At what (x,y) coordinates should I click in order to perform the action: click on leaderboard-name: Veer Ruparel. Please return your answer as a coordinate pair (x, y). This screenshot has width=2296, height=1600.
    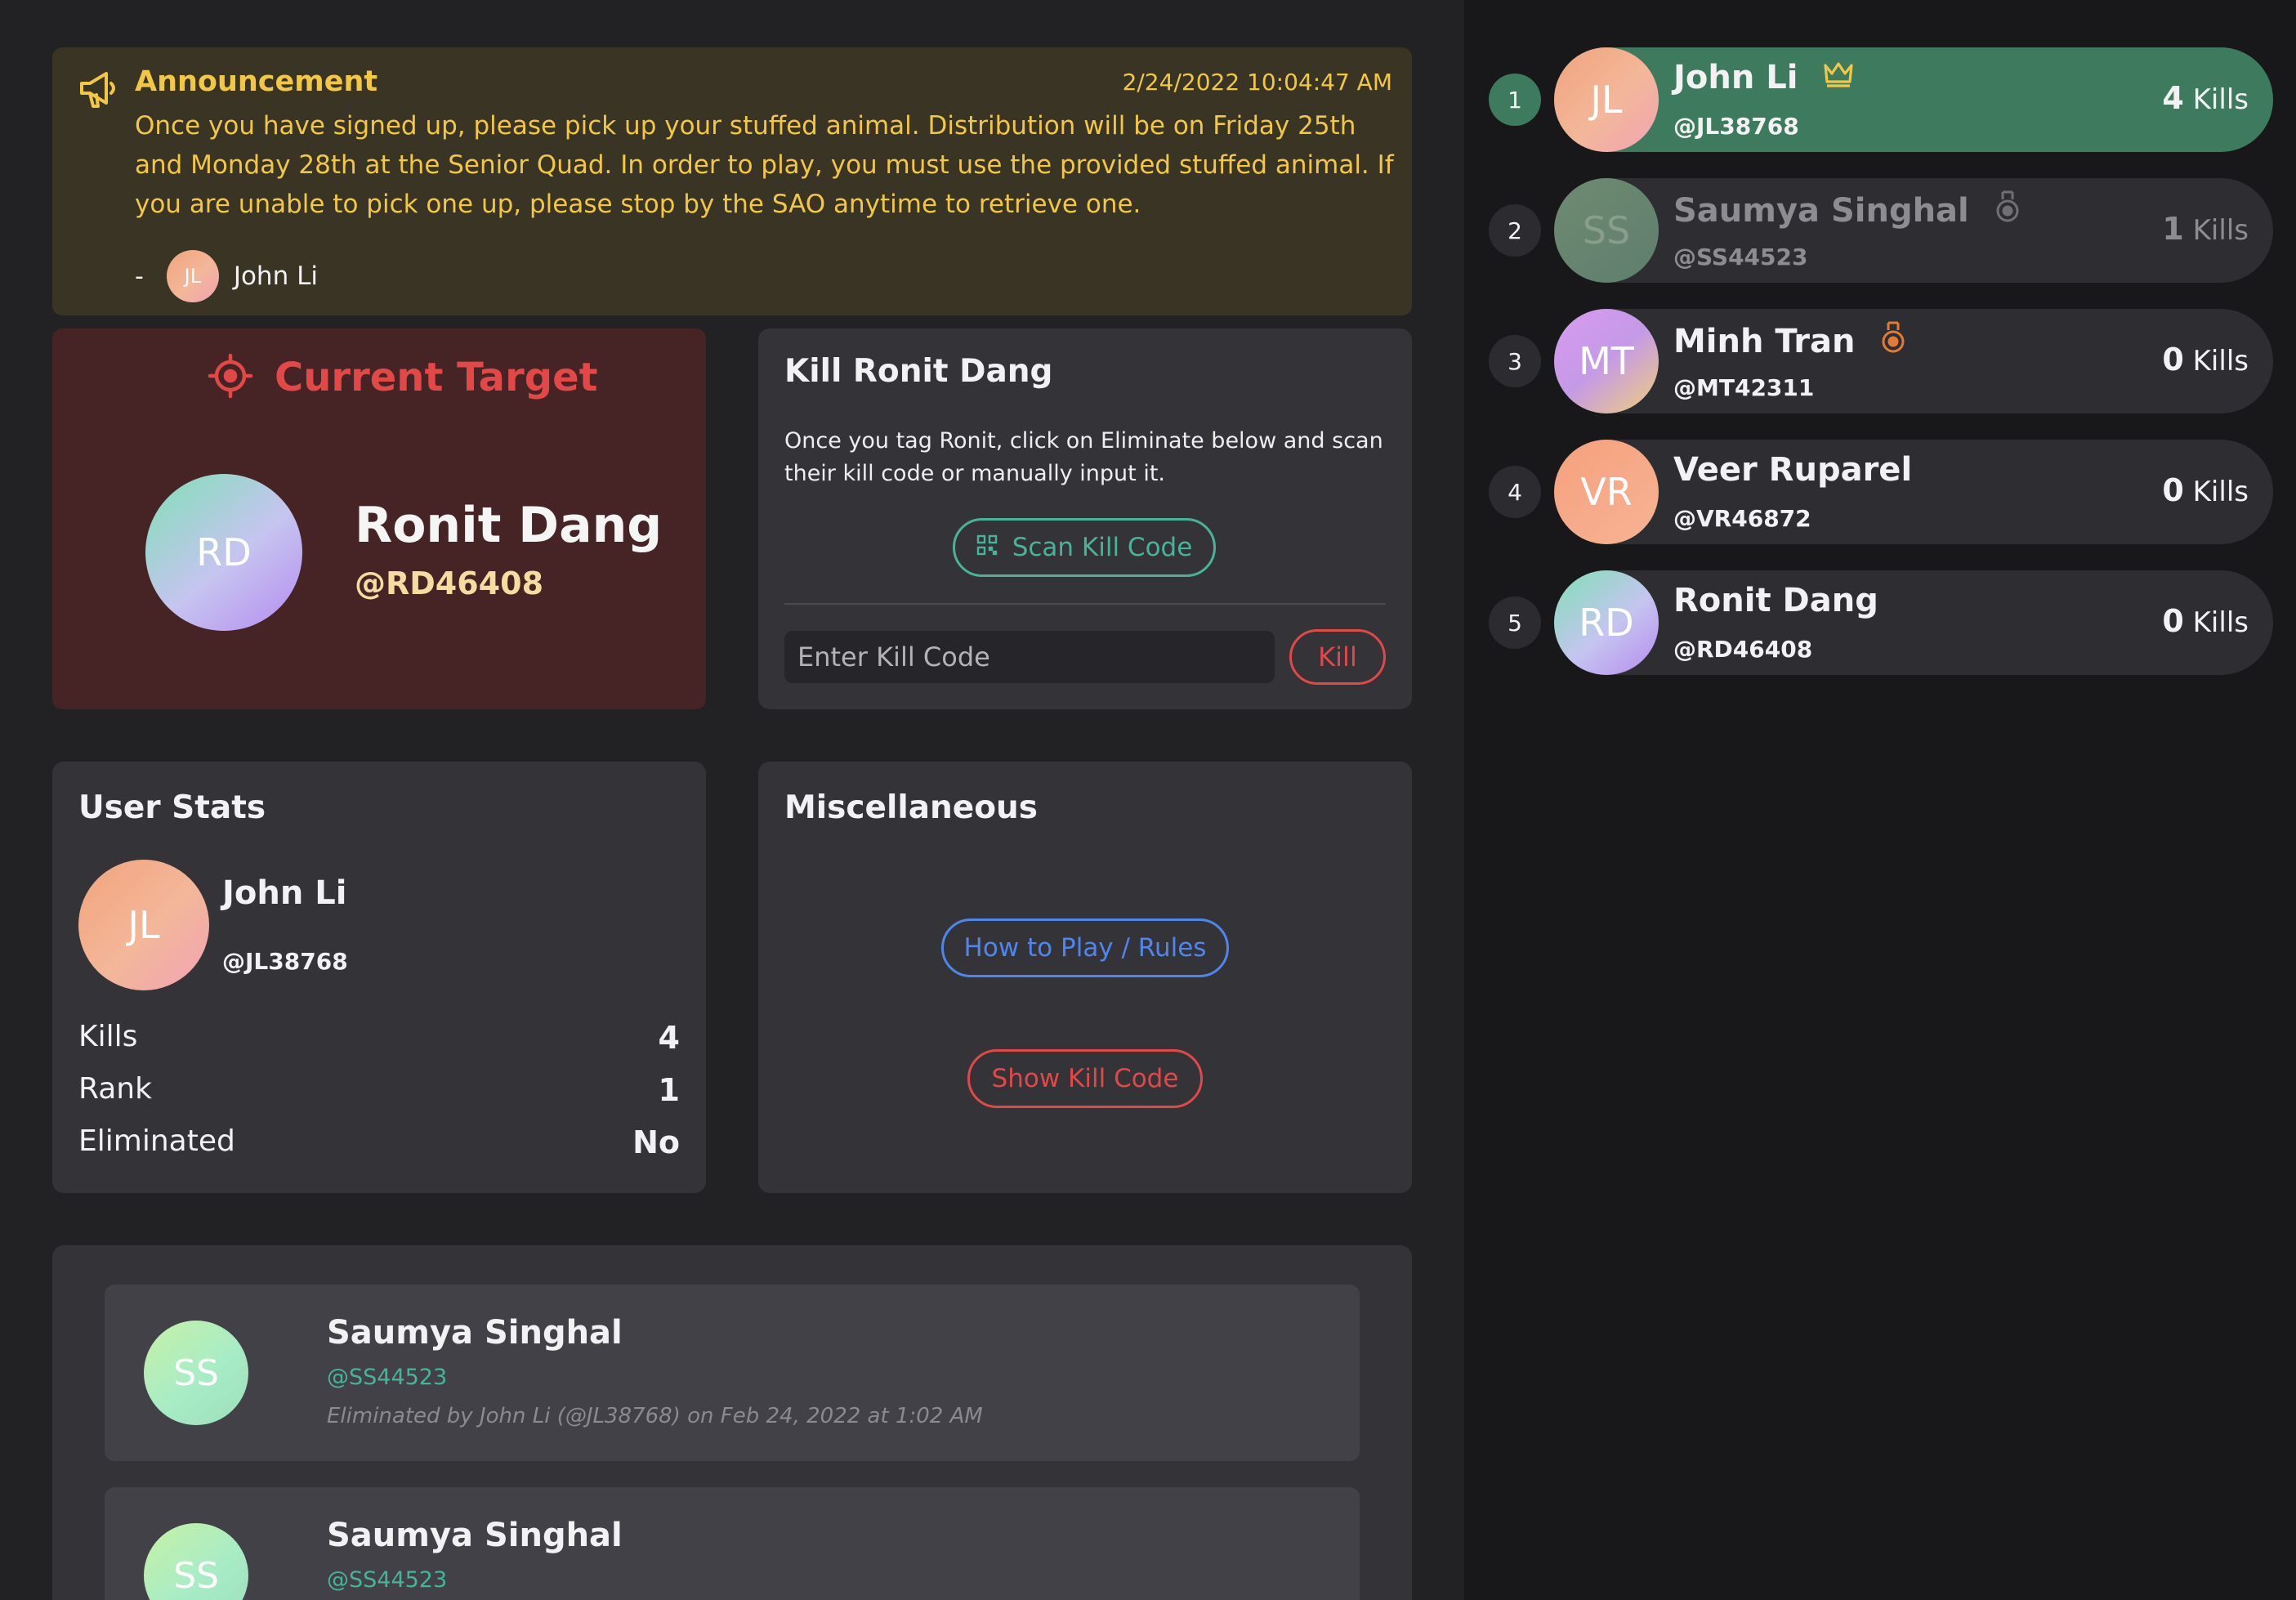
    Looking at the image, I should click on (1793, 470).